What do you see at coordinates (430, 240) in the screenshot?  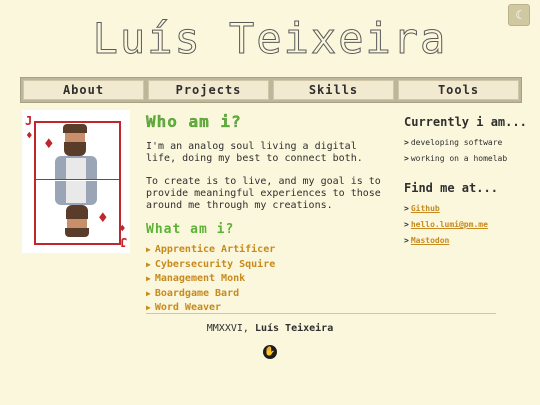 I see `mastodon-link: Mastodon` at bounding box center [430, 240].